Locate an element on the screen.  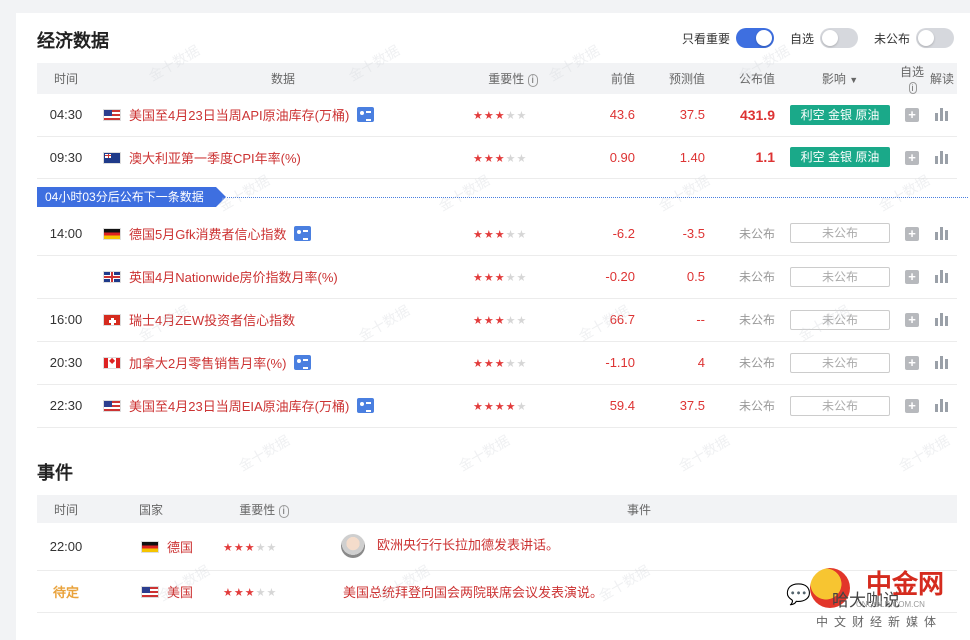
filter-toggles: 只看重要 自选 未公布 is located at coordinates (813, 38).